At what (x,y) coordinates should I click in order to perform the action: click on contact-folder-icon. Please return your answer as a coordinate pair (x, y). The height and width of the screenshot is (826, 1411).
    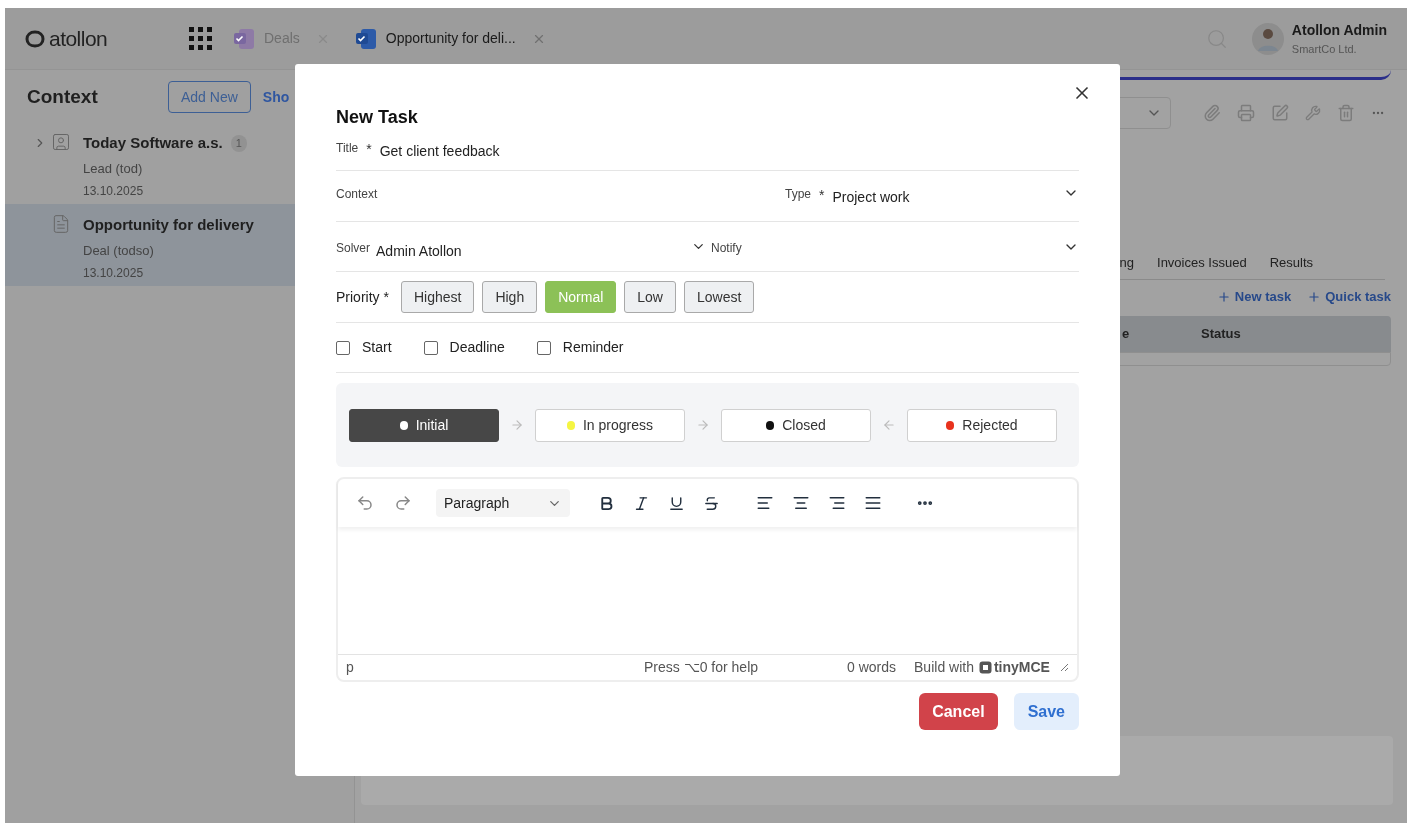
    Looking at the image, I should click on (61, 142).